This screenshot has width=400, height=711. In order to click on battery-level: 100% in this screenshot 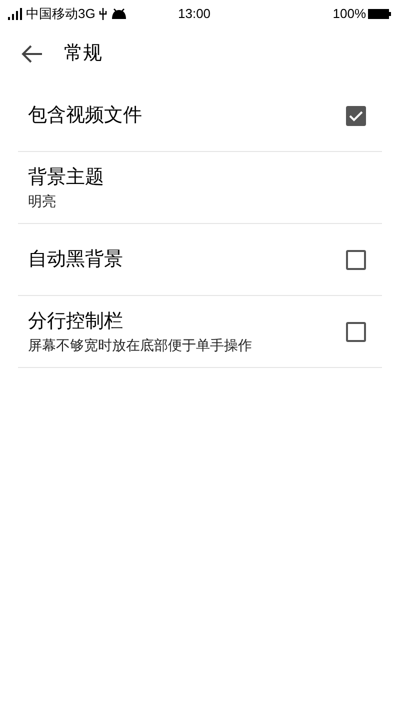, I will do `click(349, 14)`.